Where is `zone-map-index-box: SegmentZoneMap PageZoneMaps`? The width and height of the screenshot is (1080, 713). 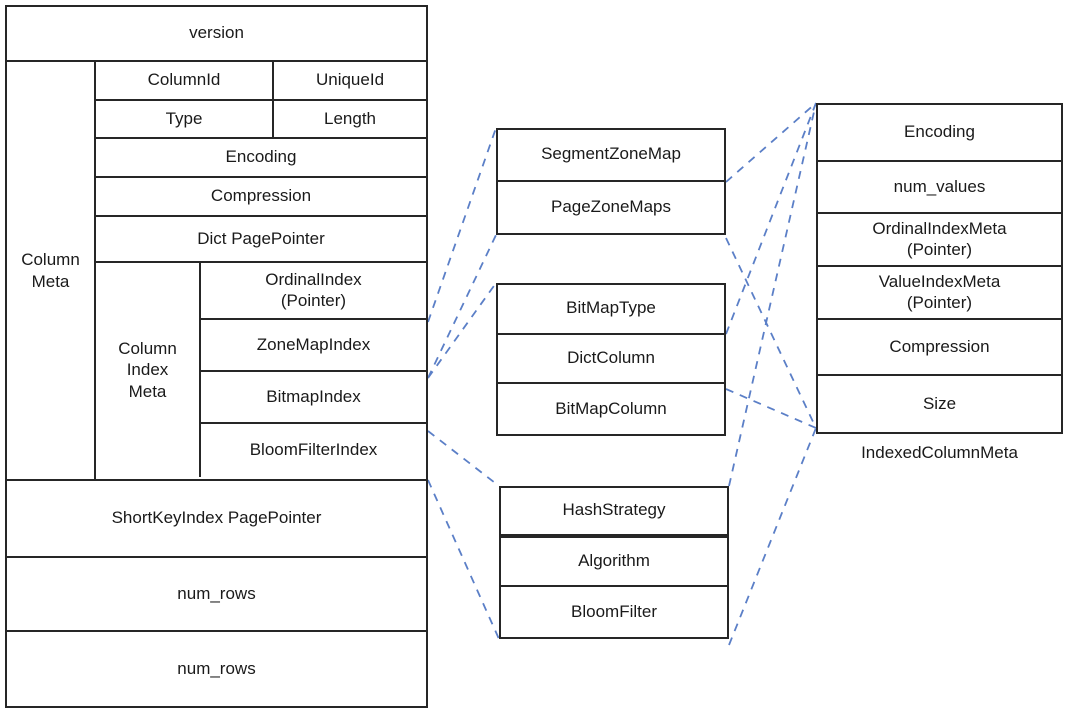
zone-map-index-box: SegmentZoneMap PageZoneMaps is located at coordinates (611, 181).